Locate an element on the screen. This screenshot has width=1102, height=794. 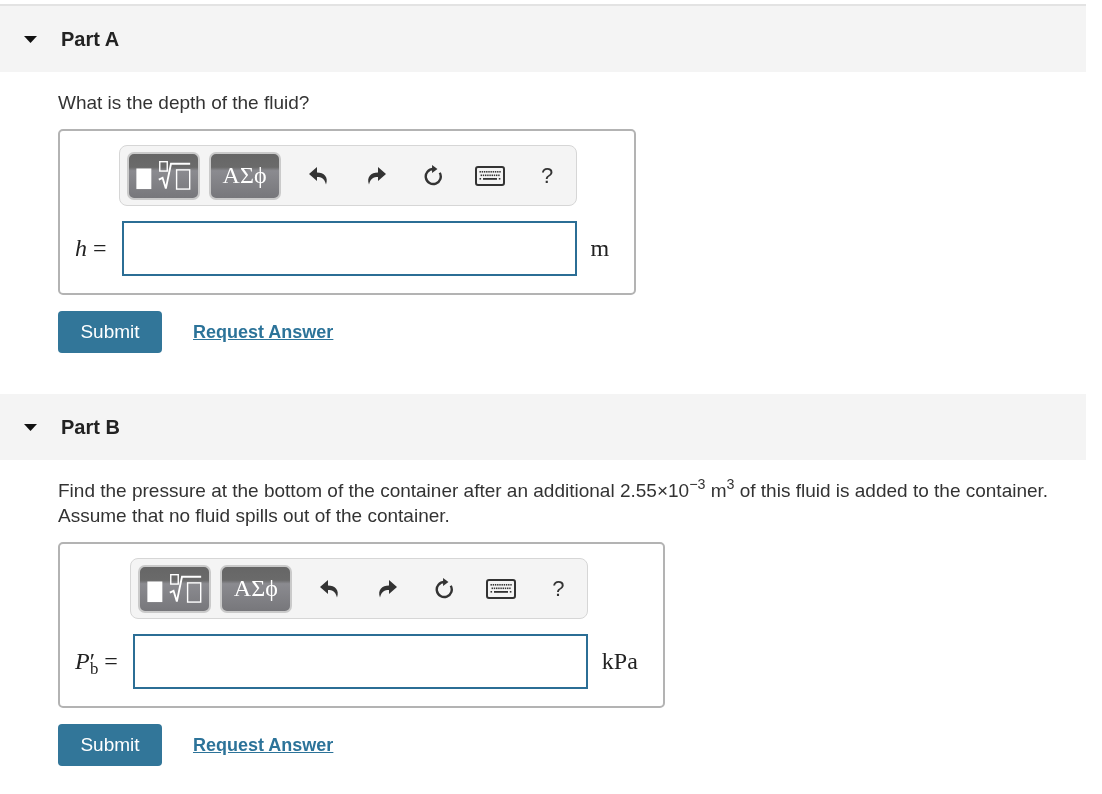
variable-label: h = is located at coordinates (91, 248).